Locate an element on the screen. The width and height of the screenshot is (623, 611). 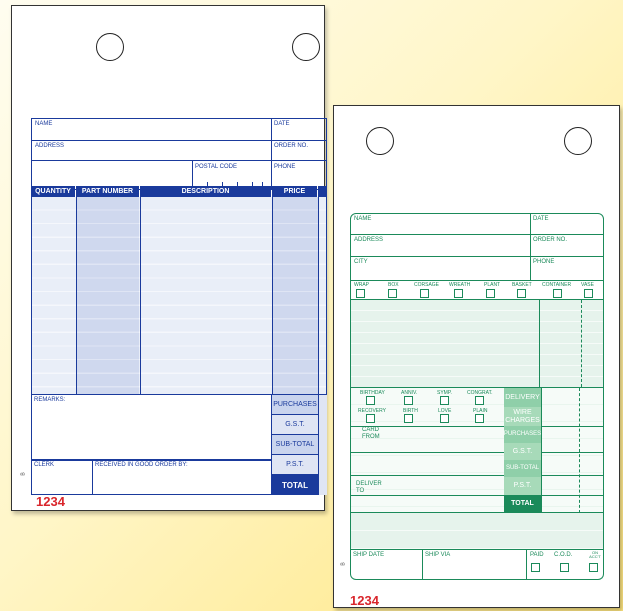
occasion-love-checkbox is located at coordinates (444, 418).